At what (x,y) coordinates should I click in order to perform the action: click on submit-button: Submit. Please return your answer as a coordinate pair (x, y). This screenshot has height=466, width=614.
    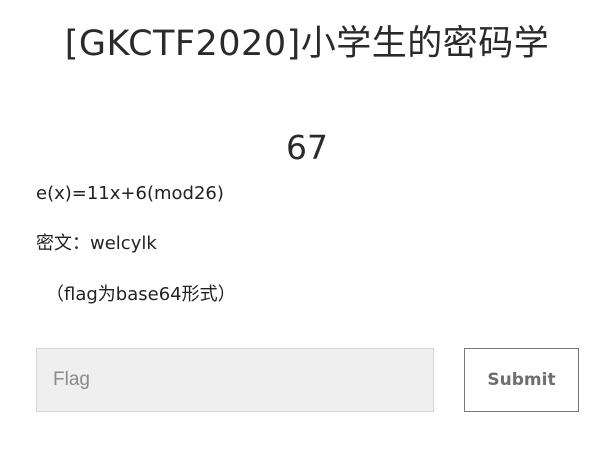
    Looking at the image, I should click on (521, 380).